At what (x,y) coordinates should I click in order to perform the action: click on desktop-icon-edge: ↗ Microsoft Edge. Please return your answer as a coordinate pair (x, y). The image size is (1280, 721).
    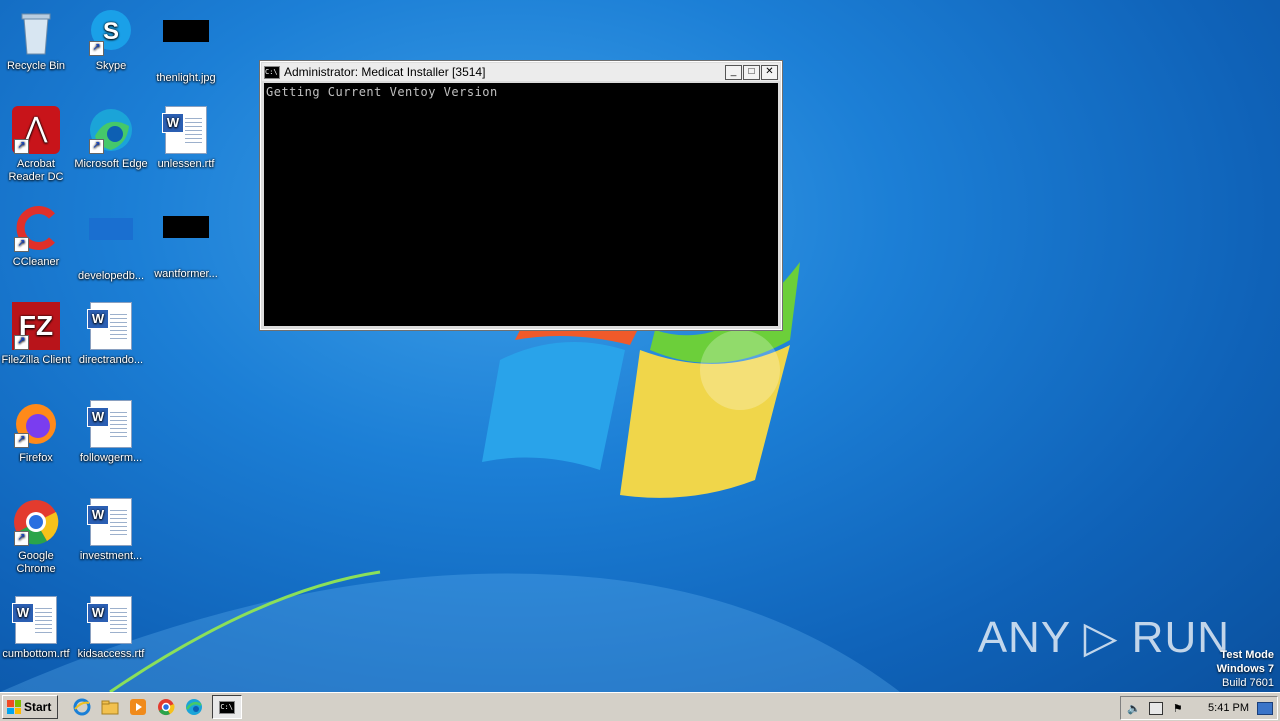
    Looking at the image, I should click on (111, 138).